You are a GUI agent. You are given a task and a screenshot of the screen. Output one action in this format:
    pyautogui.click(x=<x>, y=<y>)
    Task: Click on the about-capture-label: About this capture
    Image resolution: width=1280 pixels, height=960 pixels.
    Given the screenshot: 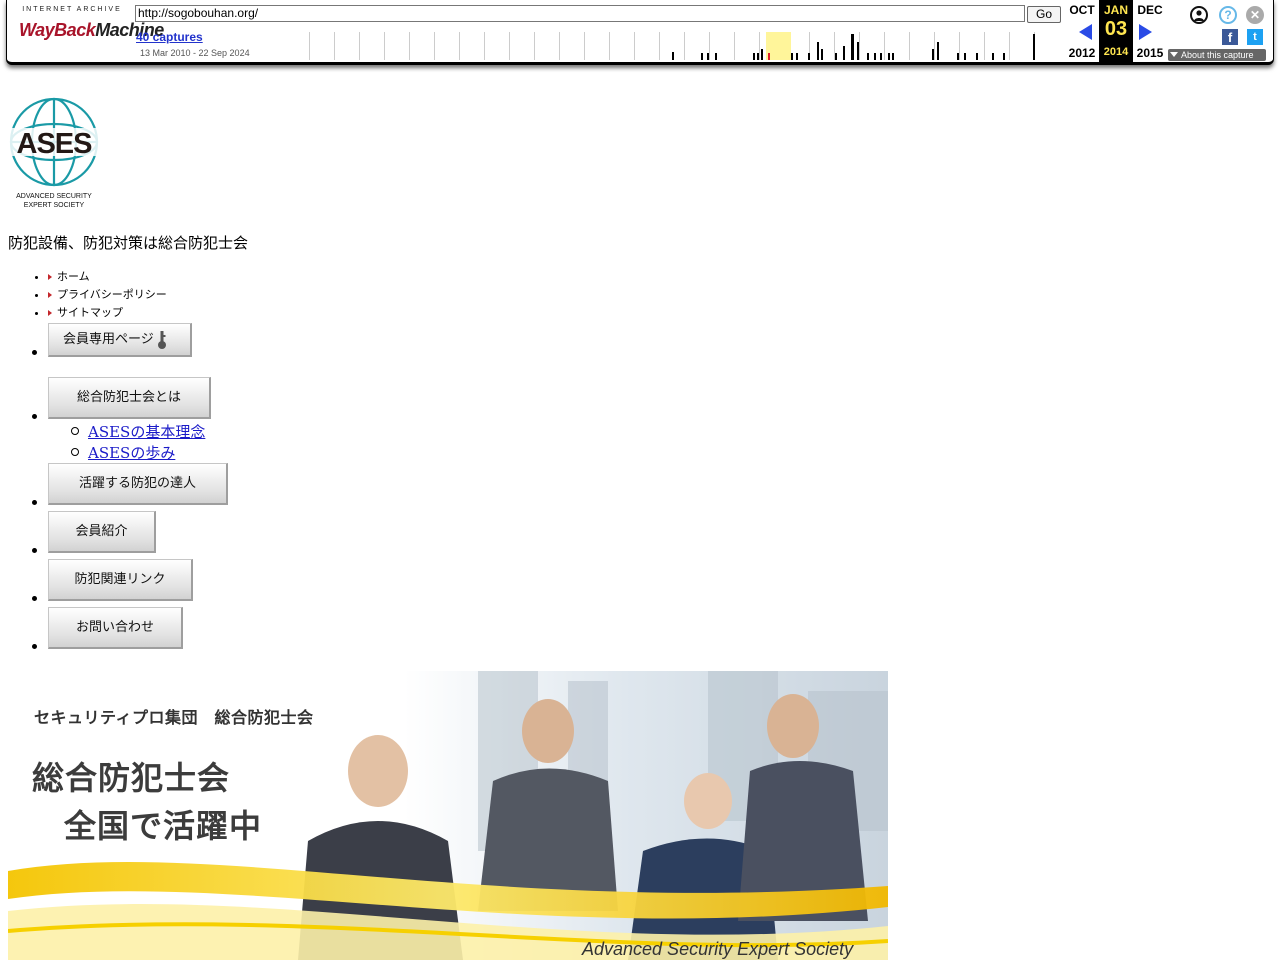 What is the action you would take?
    pyautogui.click(x=1217, y=55)
    